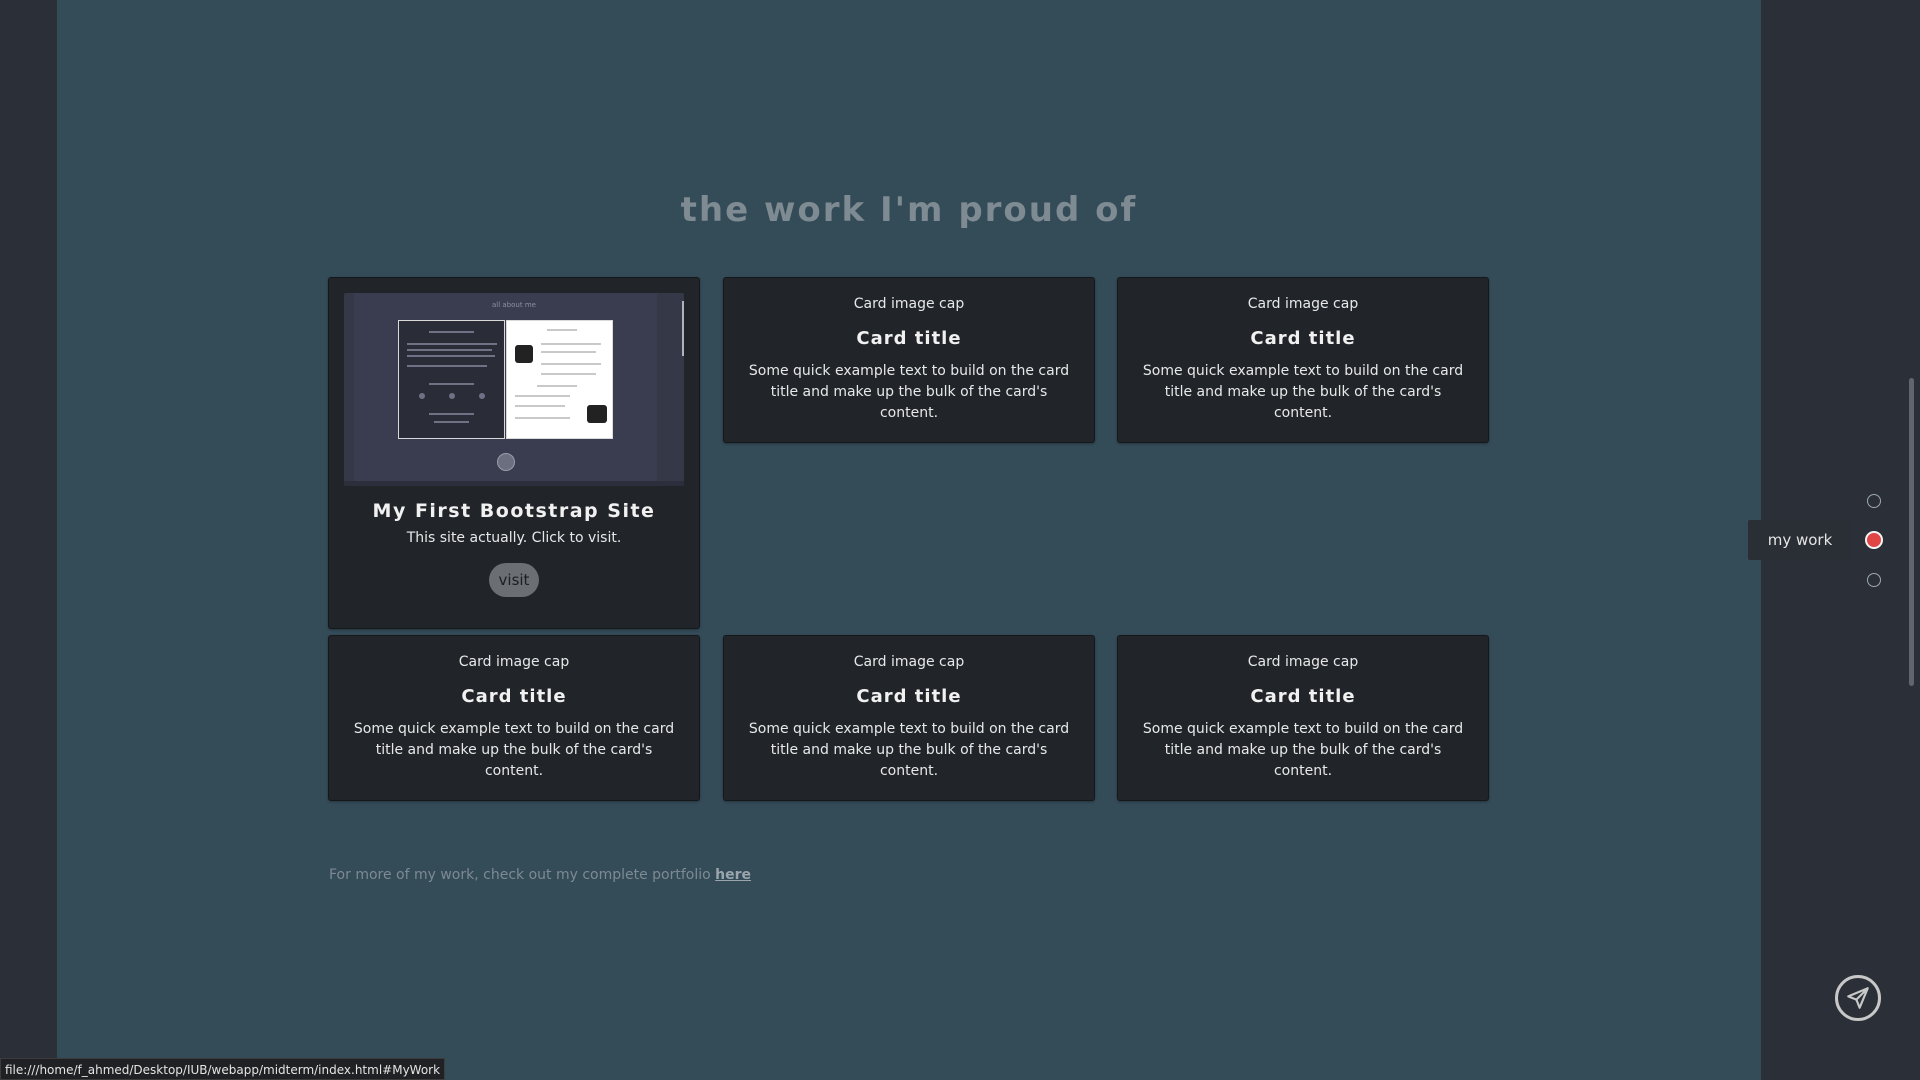  Describe the element at coordinates (514, 580) in the screenshot. I see `visit-button: visit` at that location.